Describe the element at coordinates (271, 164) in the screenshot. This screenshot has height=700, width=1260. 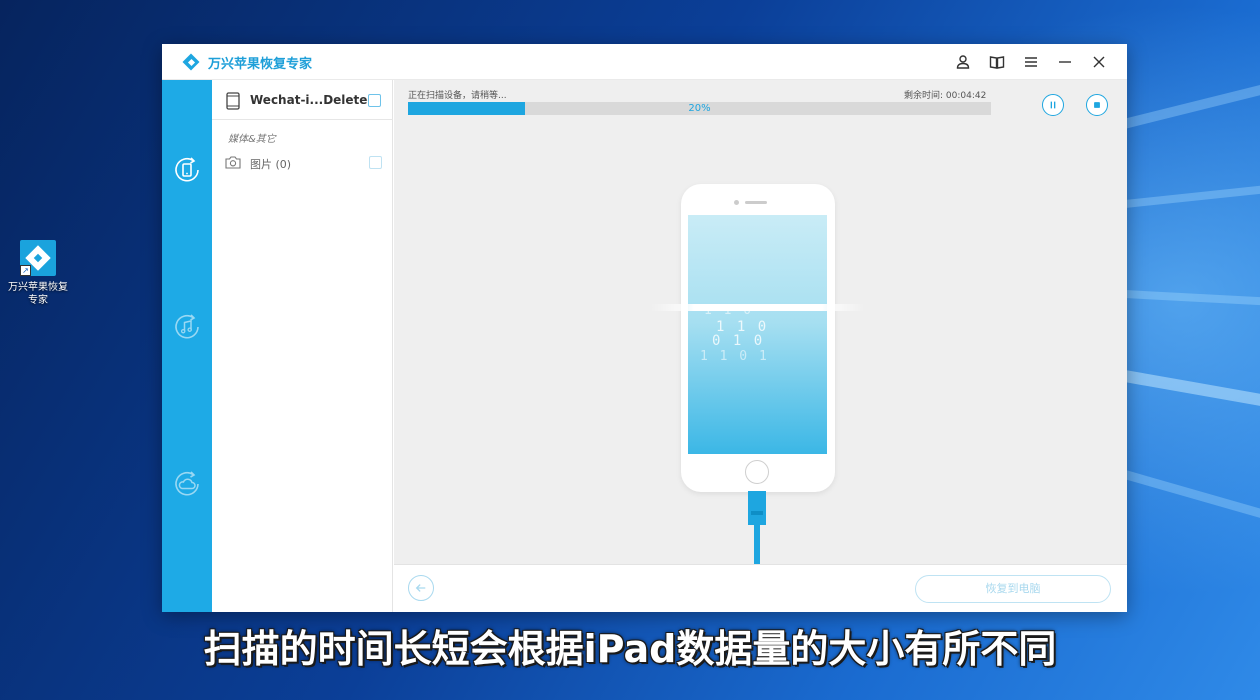
I see `photos-label: 图片 (0)` at that location.